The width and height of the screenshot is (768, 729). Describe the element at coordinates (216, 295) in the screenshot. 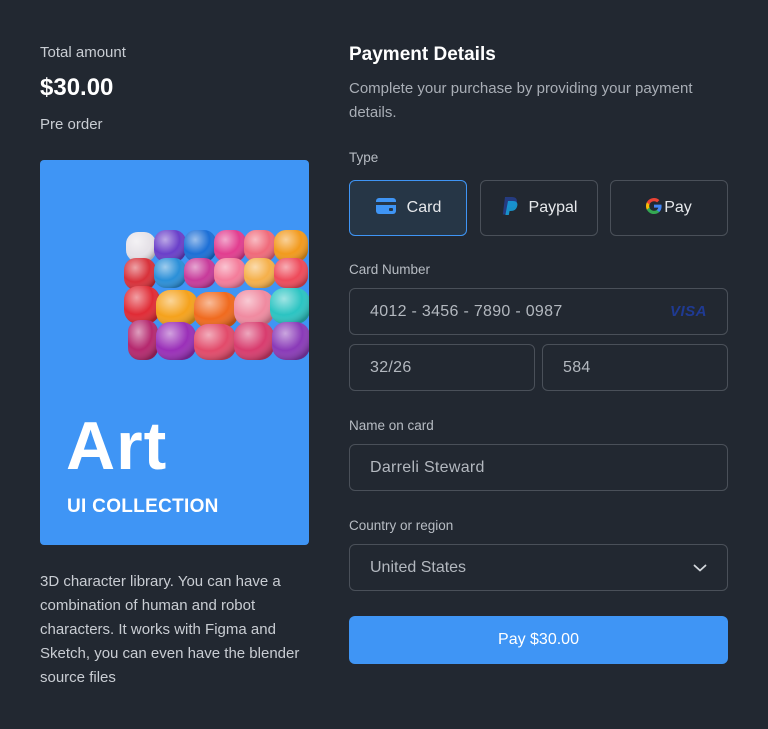

I see `product-image` at that location.